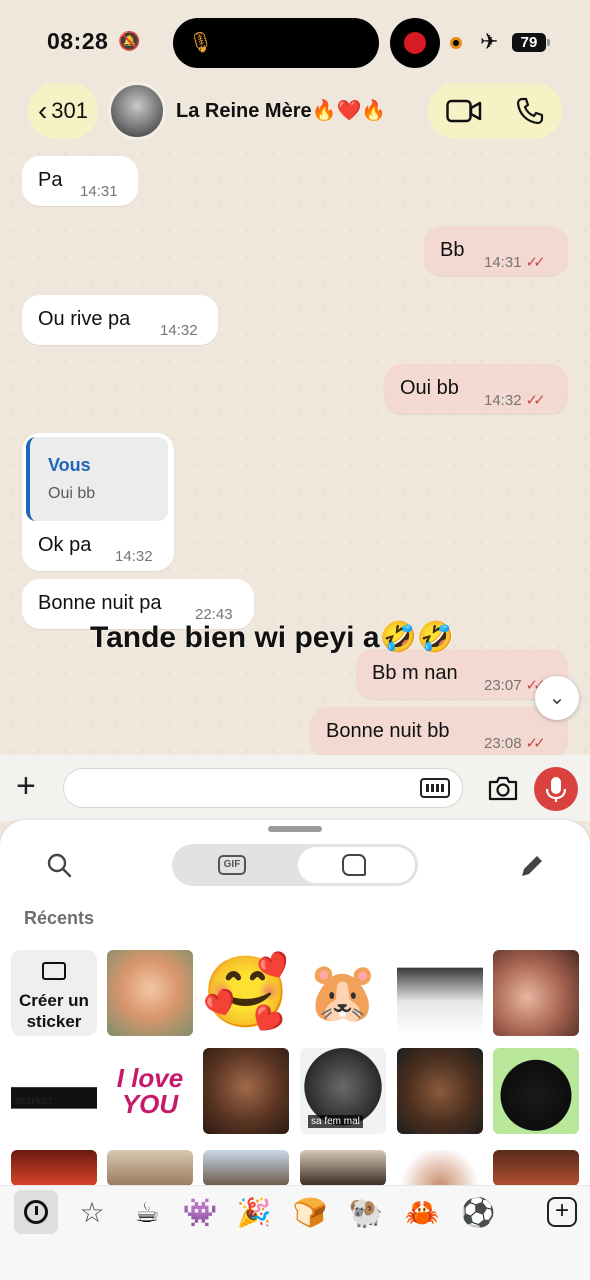 This screenshot has width=590, height=1280. What do you see at coordinates (532, 866) in the screenshot?
I see `pencil-icon` at bounding box center [532, 866].